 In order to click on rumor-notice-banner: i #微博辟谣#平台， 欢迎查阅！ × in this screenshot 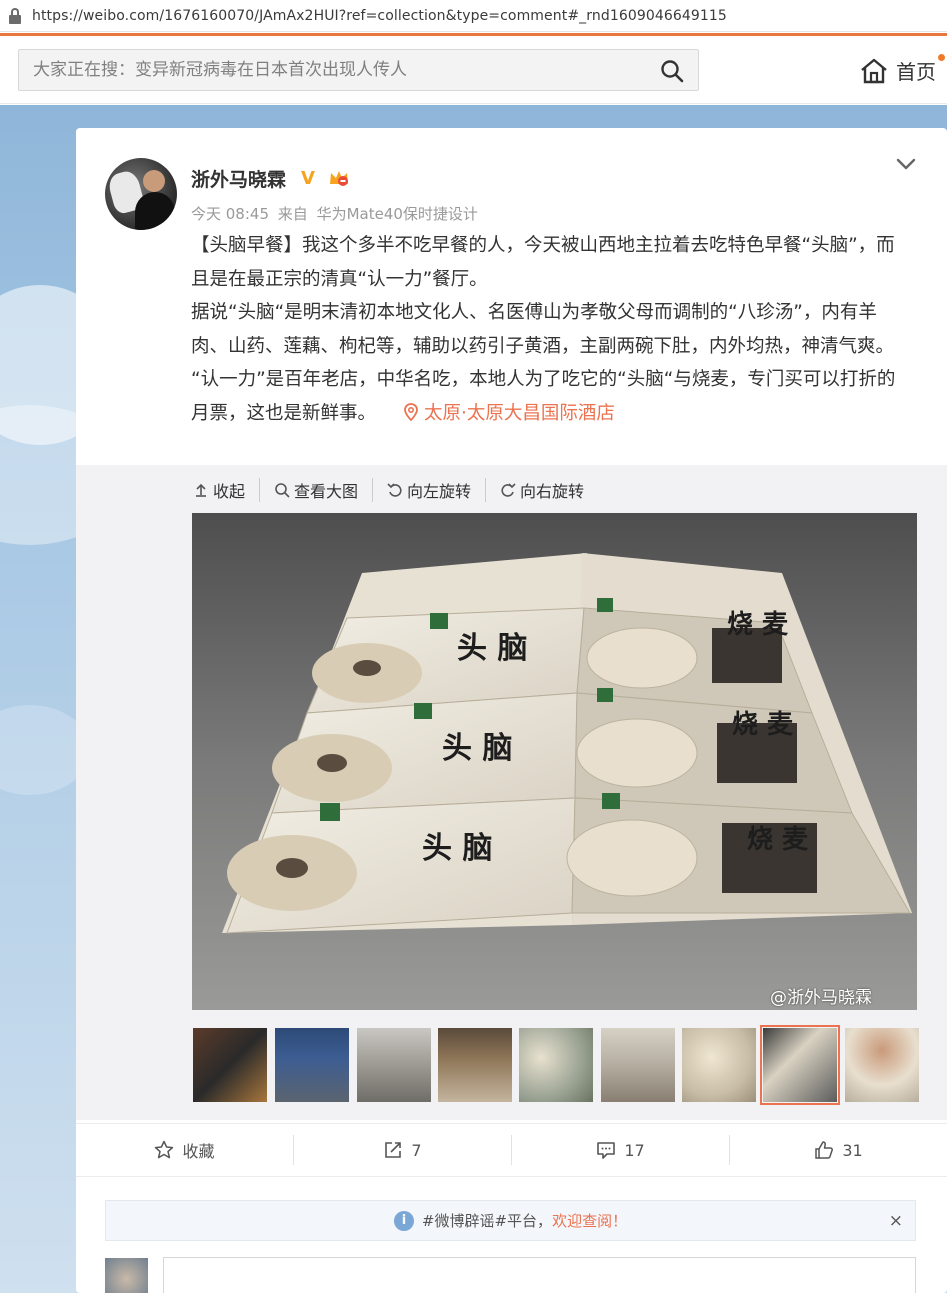, I will do `click(510, 1220)`.